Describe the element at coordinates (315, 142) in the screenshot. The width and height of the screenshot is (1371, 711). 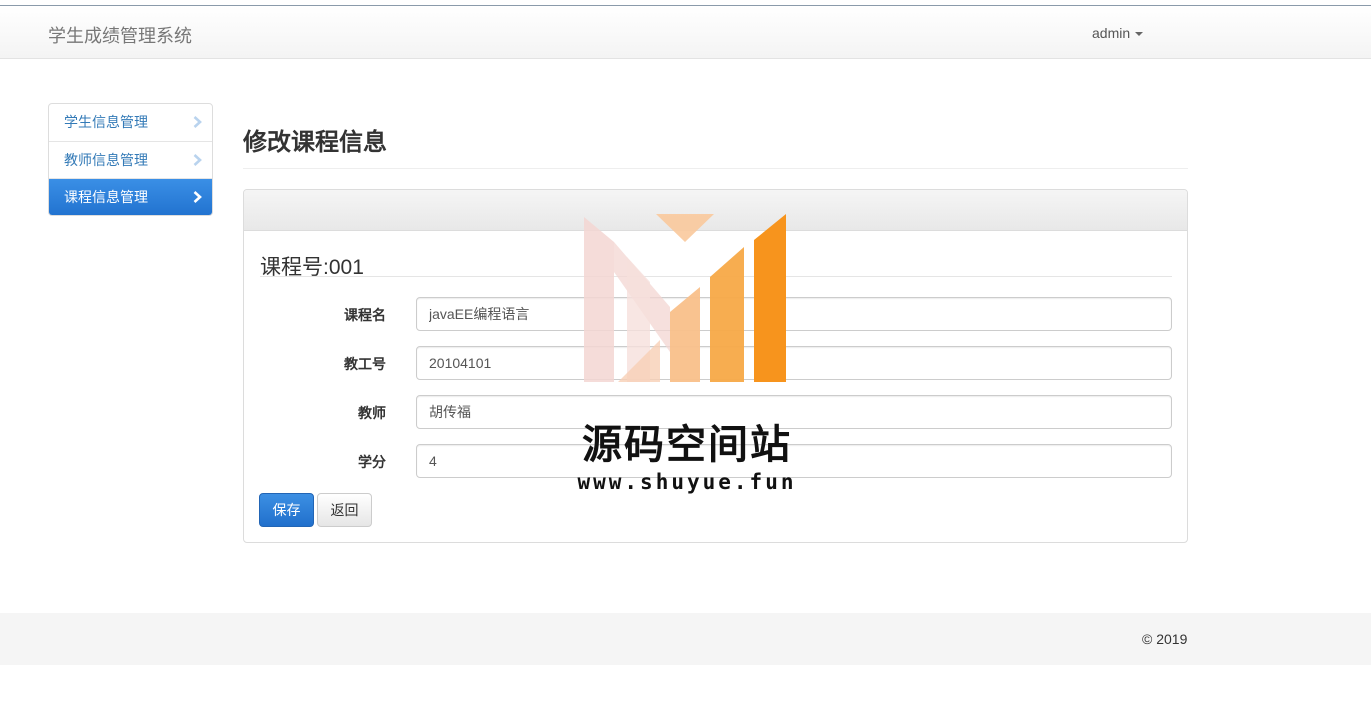
I see `page-title: 修改课程信息` at that location.